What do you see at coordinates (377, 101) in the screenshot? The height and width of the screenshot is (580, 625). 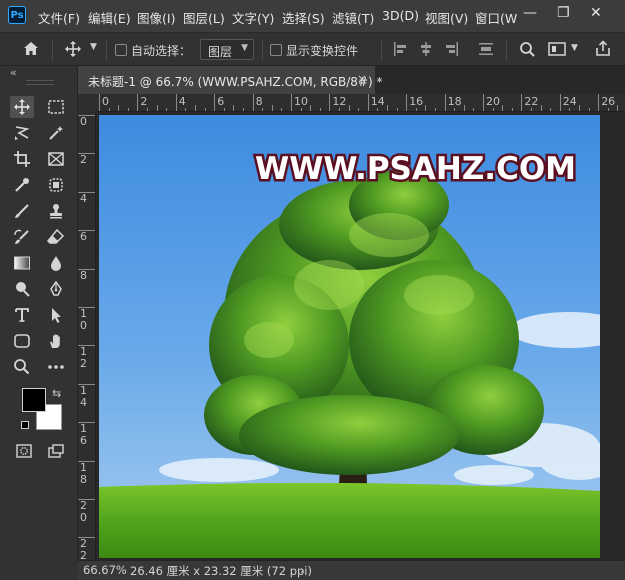 I see `ruler-label: 14` at bounding box center [377, 101].